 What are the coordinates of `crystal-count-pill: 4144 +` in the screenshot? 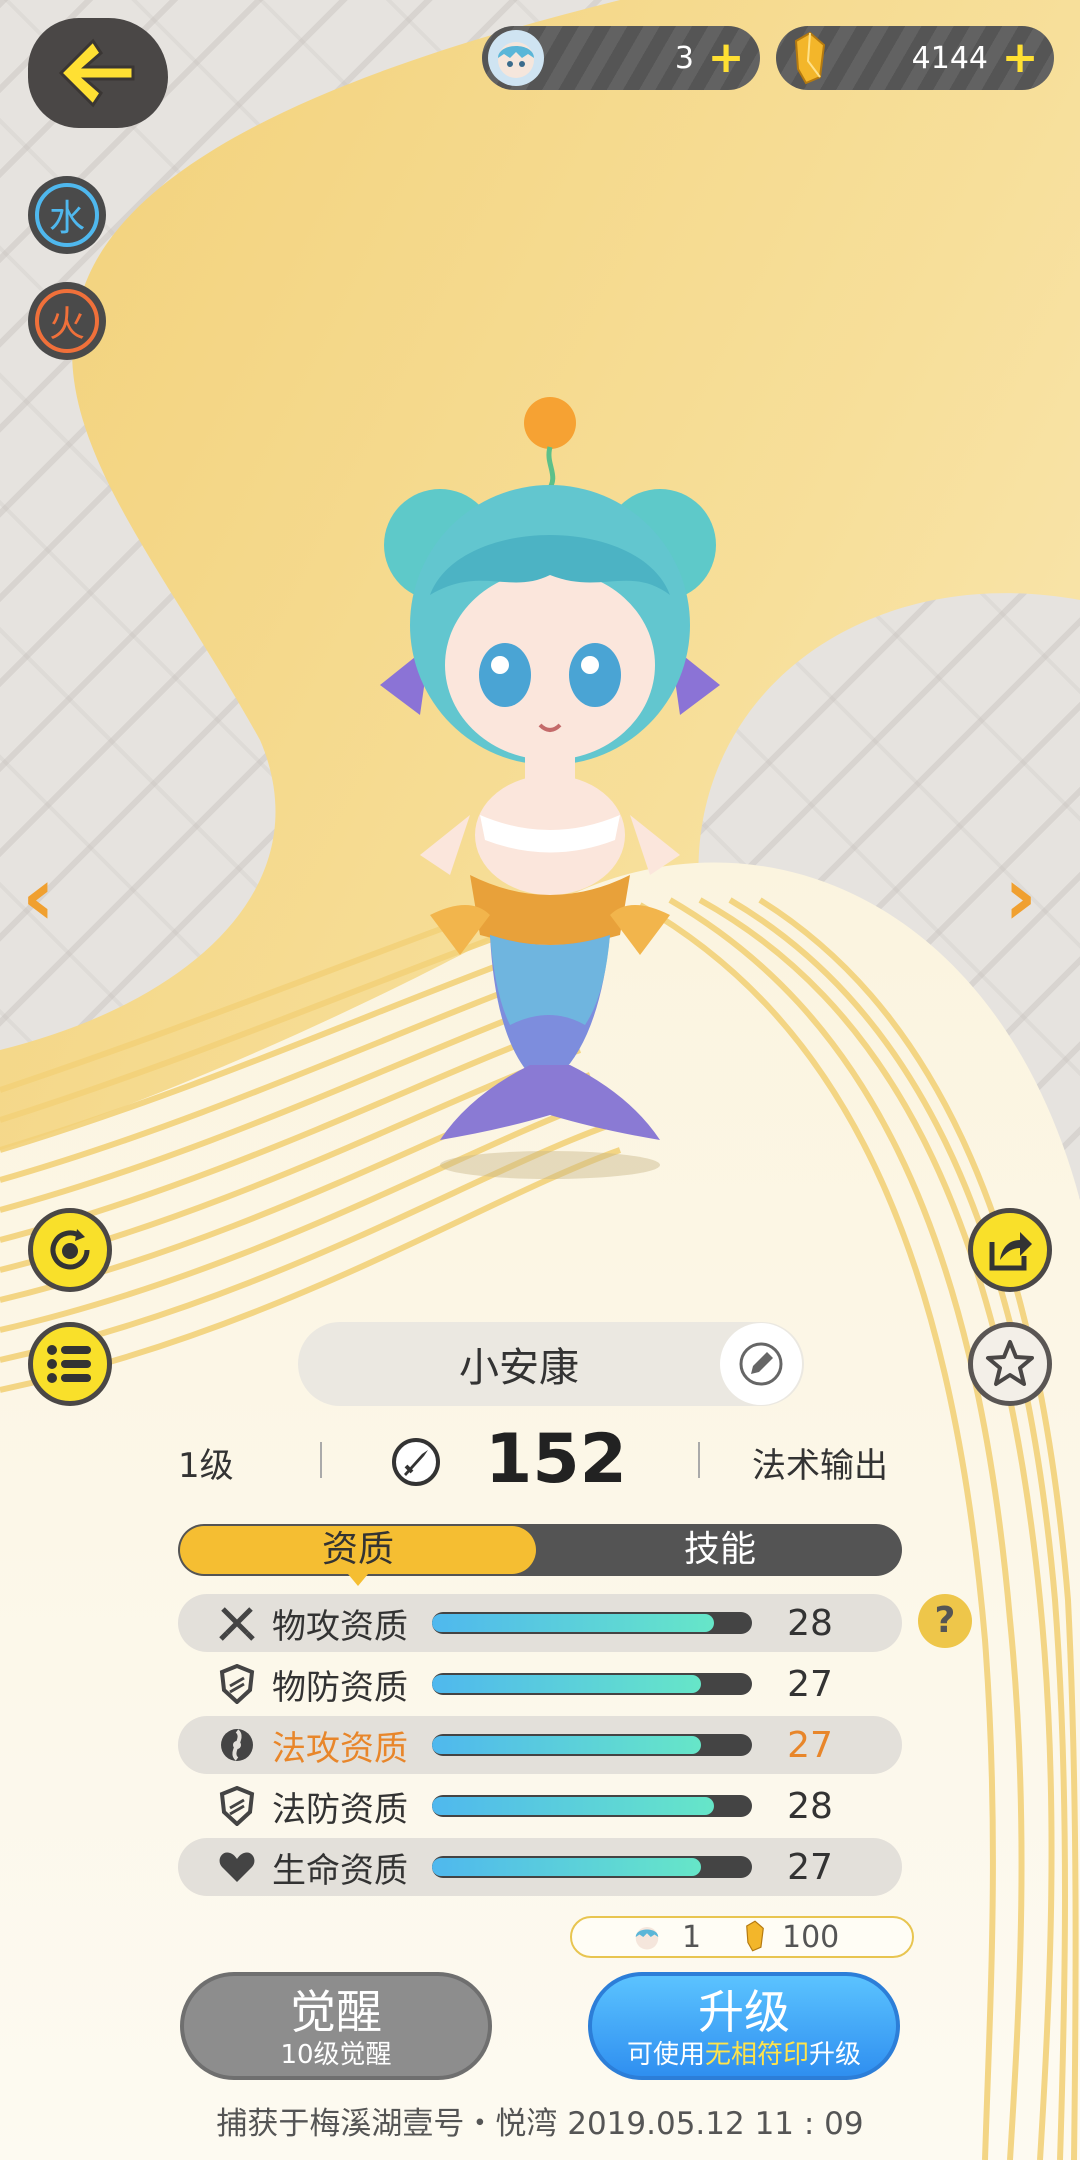 It's located at (915, 58).